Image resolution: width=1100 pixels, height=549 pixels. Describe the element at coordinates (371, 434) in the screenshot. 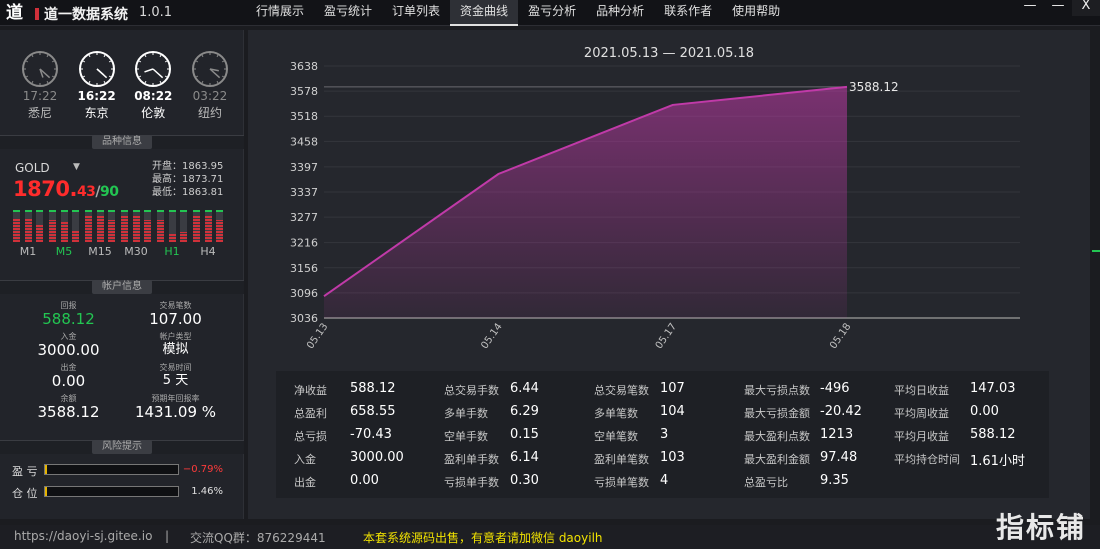

I see `stat-value: -70.43` at that location.